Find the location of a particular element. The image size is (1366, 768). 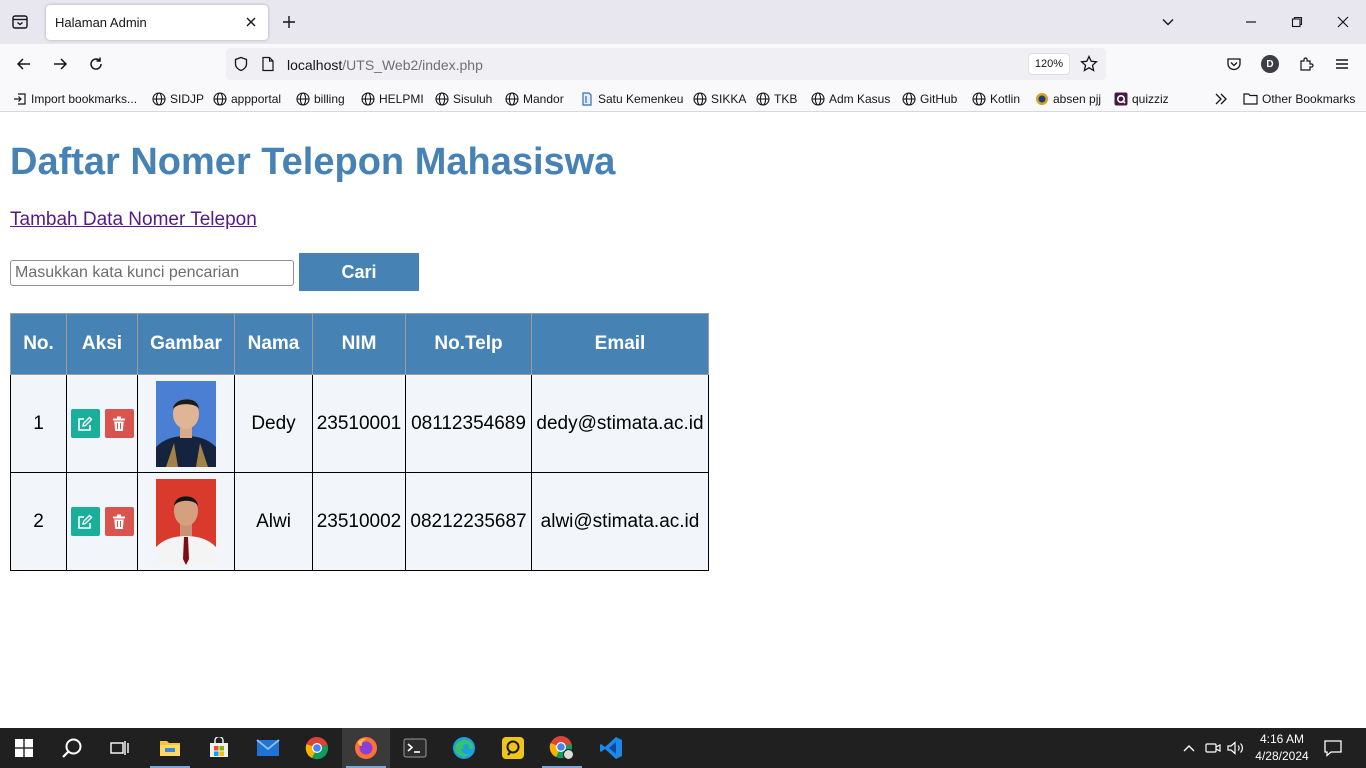

header-telp: No.Telp is located at coordinates (468, 344).